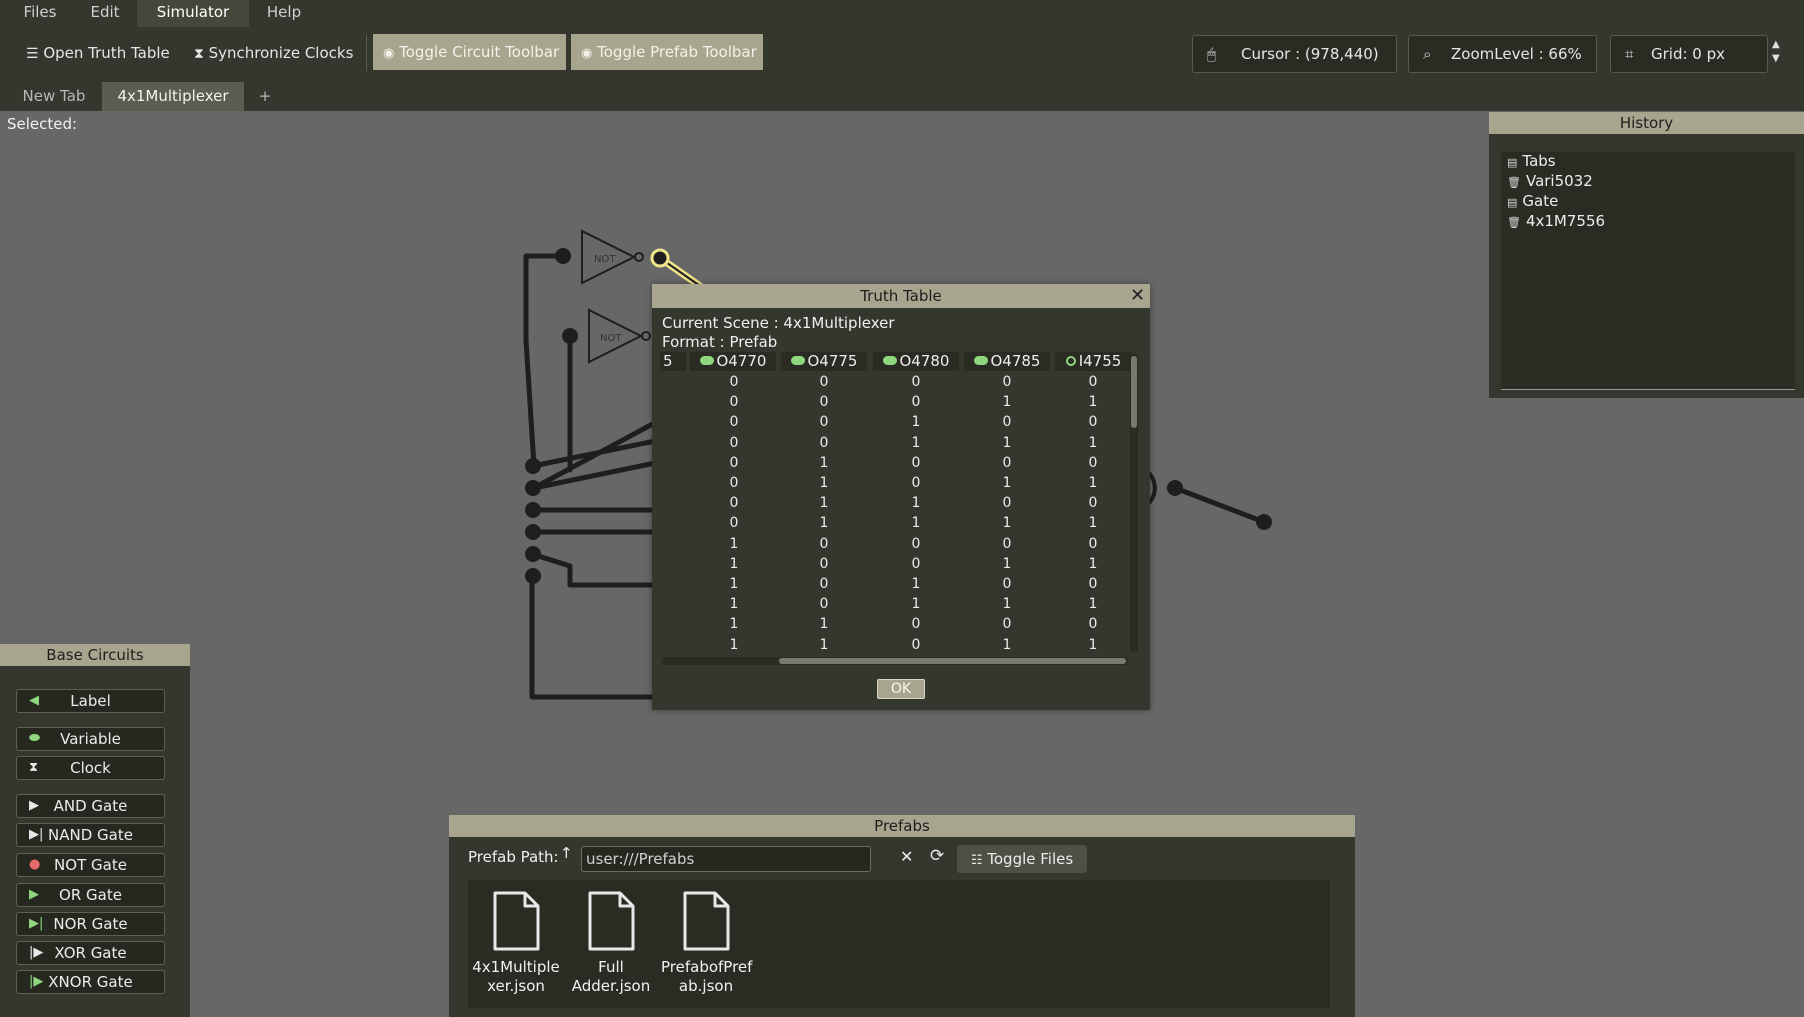 Image resolution: width=1804 pixels, height=1017 pixels. I want to click on or-gate-icon: ▶, so click(34, 894).